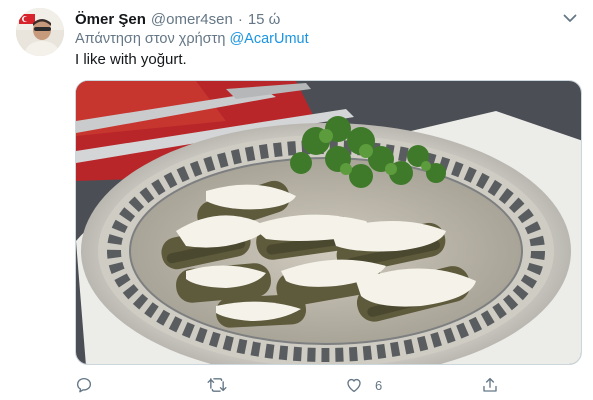 This screenshot has height=400, width=593. What do you see at coordinates (84, 385) in the screenshot?
I see `reply-icon` at bounding box center [84, 385].